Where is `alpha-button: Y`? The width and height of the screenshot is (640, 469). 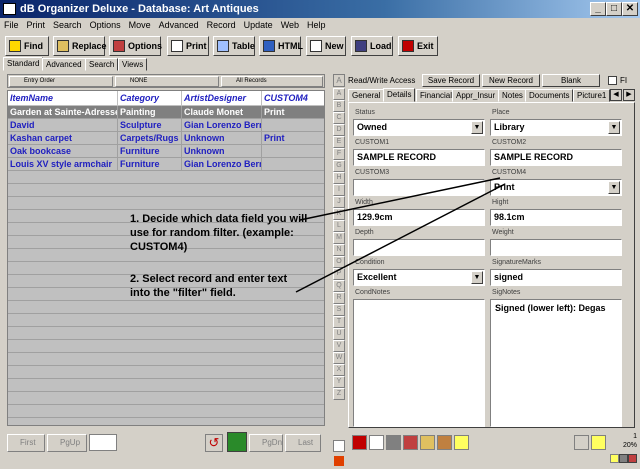 alpha-button: Y is located at coordinates (339, 382).